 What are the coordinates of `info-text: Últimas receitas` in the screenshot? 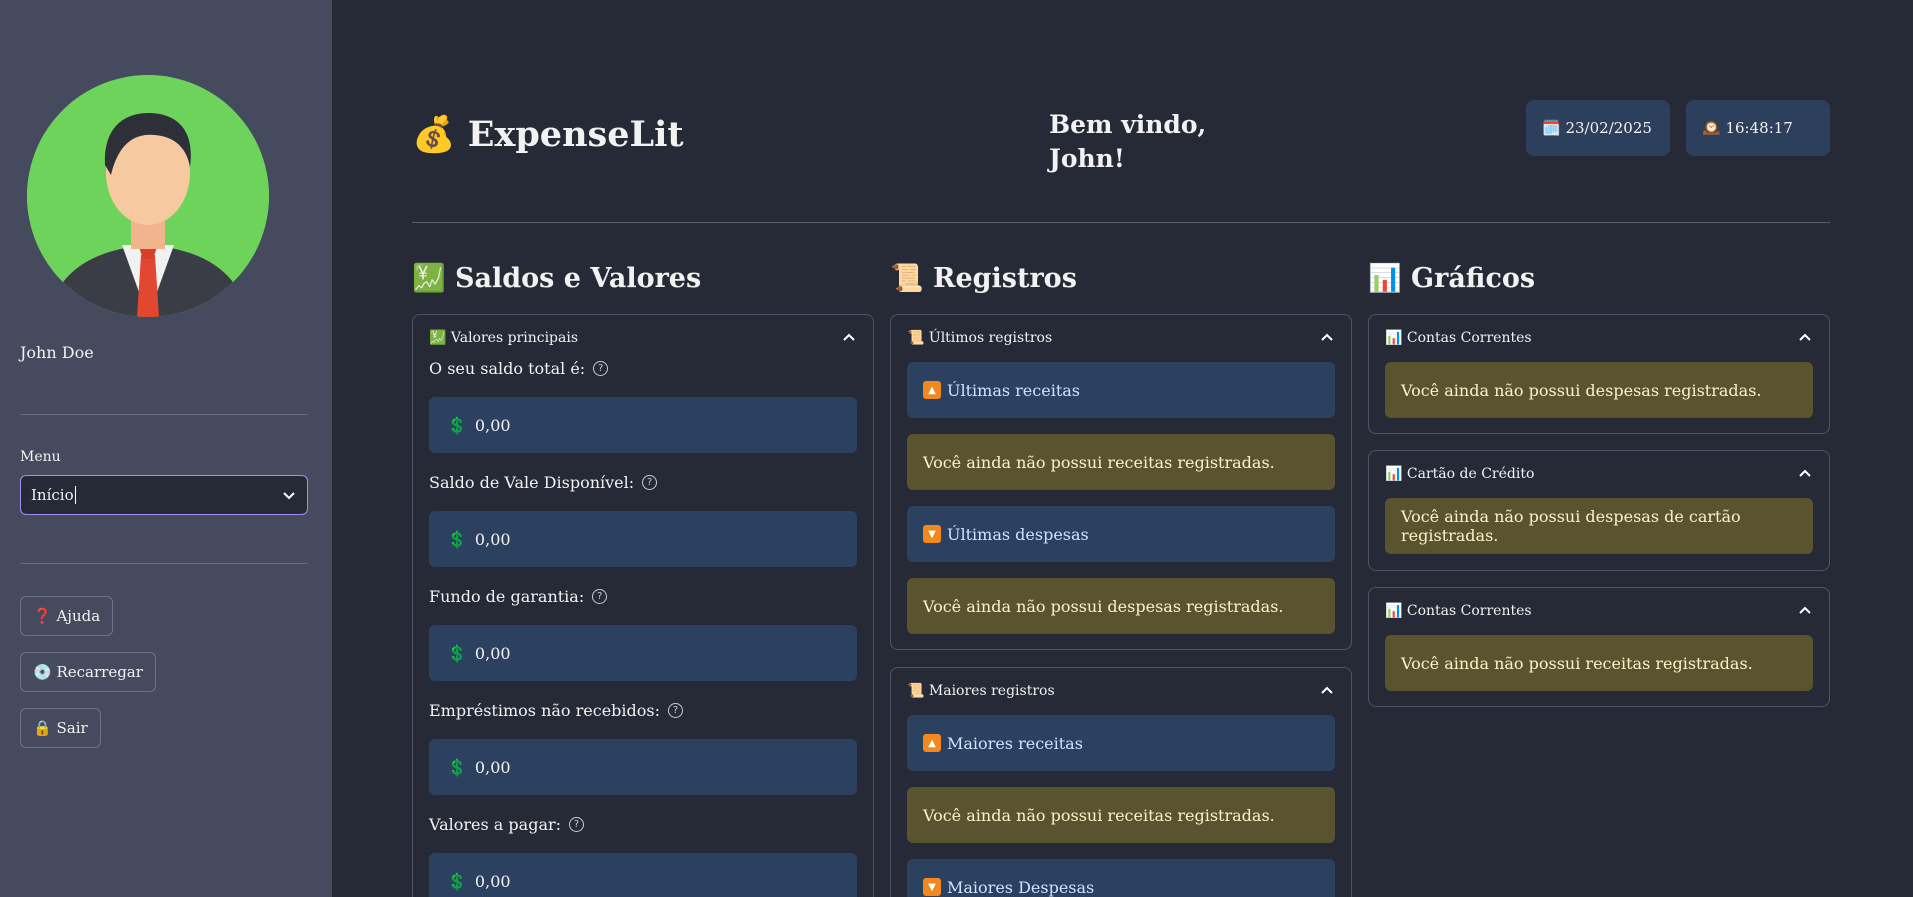 It's located at (1013, 390).